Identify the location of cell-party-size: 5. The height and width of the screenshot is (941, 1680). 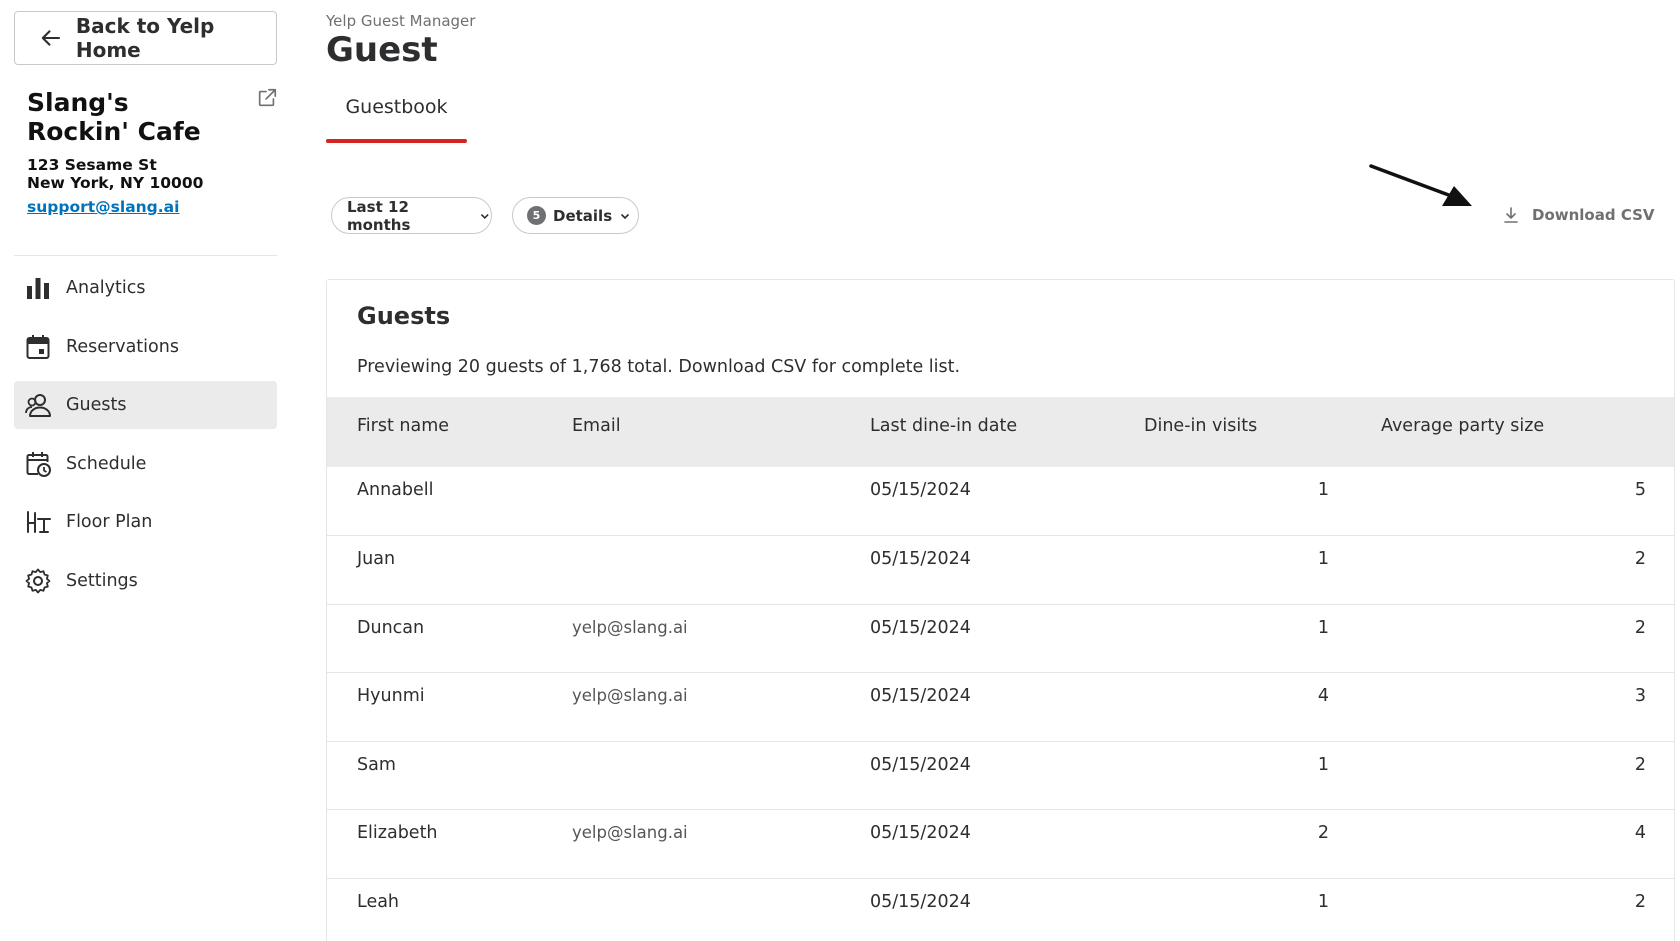
(1501, 501).